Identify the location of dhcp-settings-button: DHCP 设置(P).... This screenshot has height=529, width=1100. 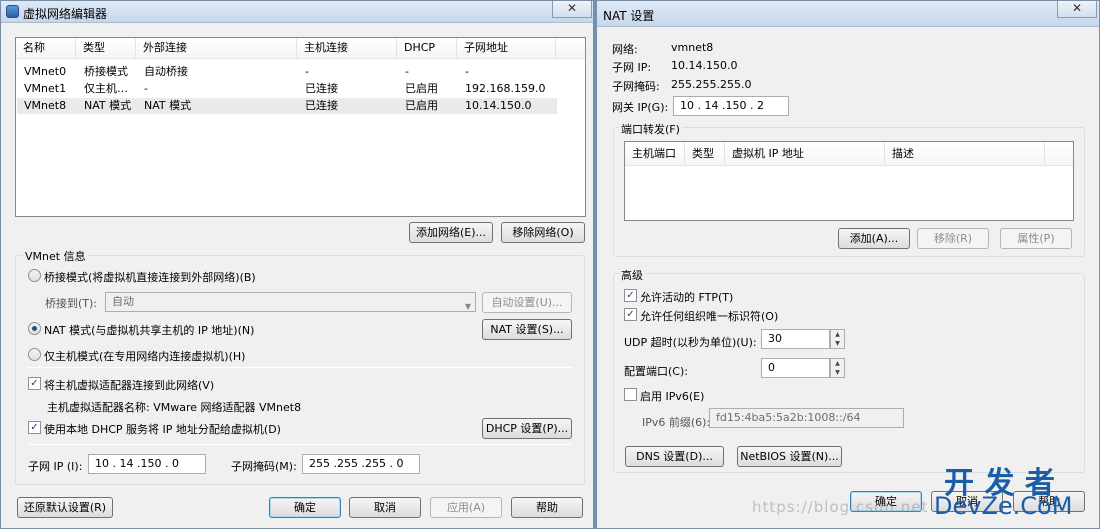
(527, 428).